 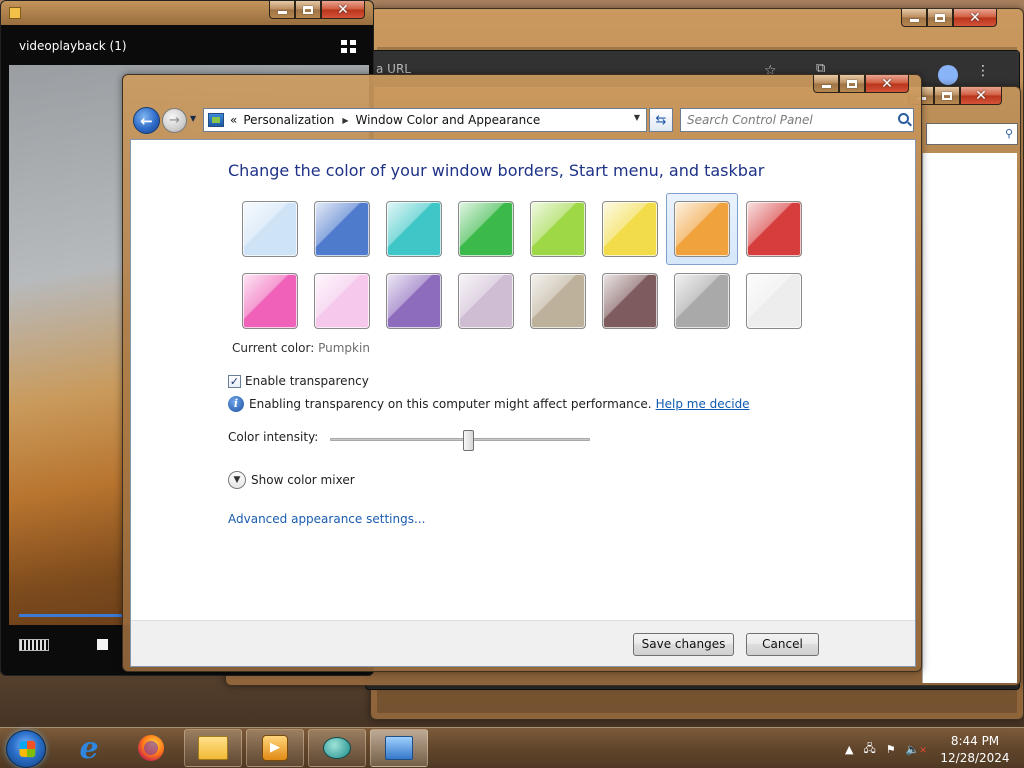 I want to click on swatch-taupe, so click(x=558, y=301).